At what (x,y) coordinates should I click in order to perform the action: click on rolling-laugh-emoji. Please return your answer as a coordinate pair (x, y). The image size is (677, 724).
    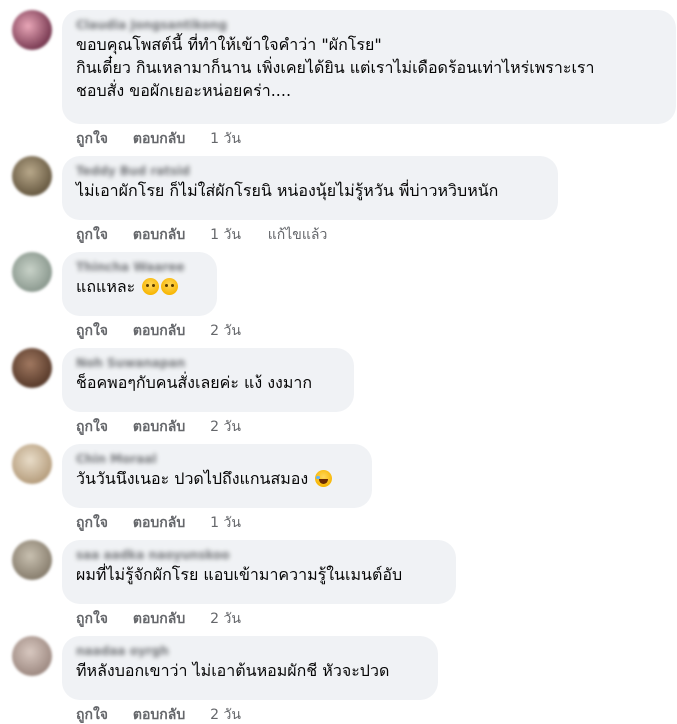
    Looking at the image, I should click on (324, 478).